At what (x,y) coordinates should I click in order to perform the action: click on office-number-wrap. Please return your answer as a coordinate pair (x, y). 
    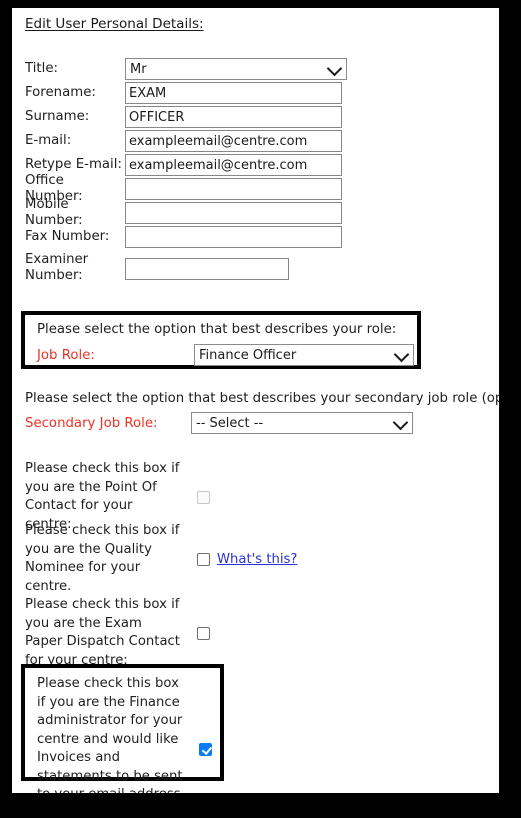
    Looking at the image, I should click on (233, 189).